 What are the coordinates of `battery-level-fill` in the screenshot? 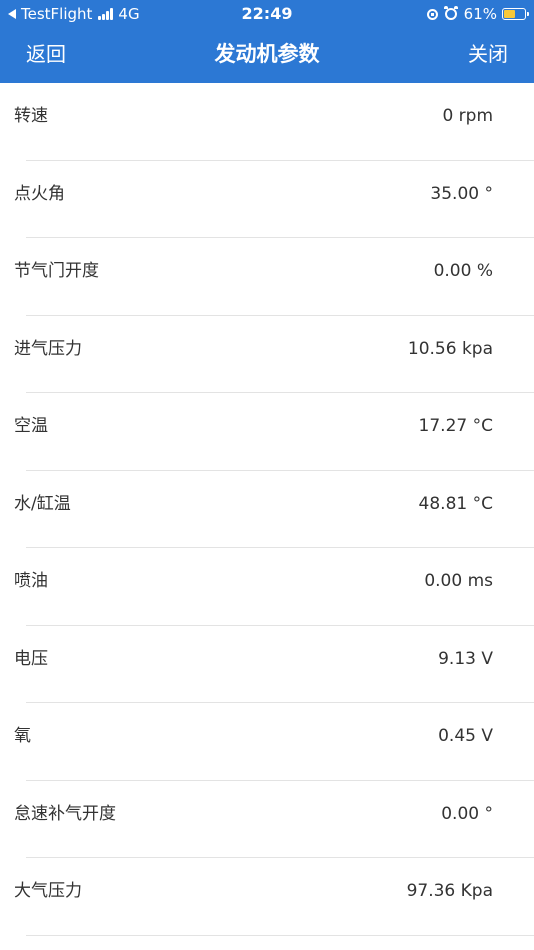 It's located at (510, 14).